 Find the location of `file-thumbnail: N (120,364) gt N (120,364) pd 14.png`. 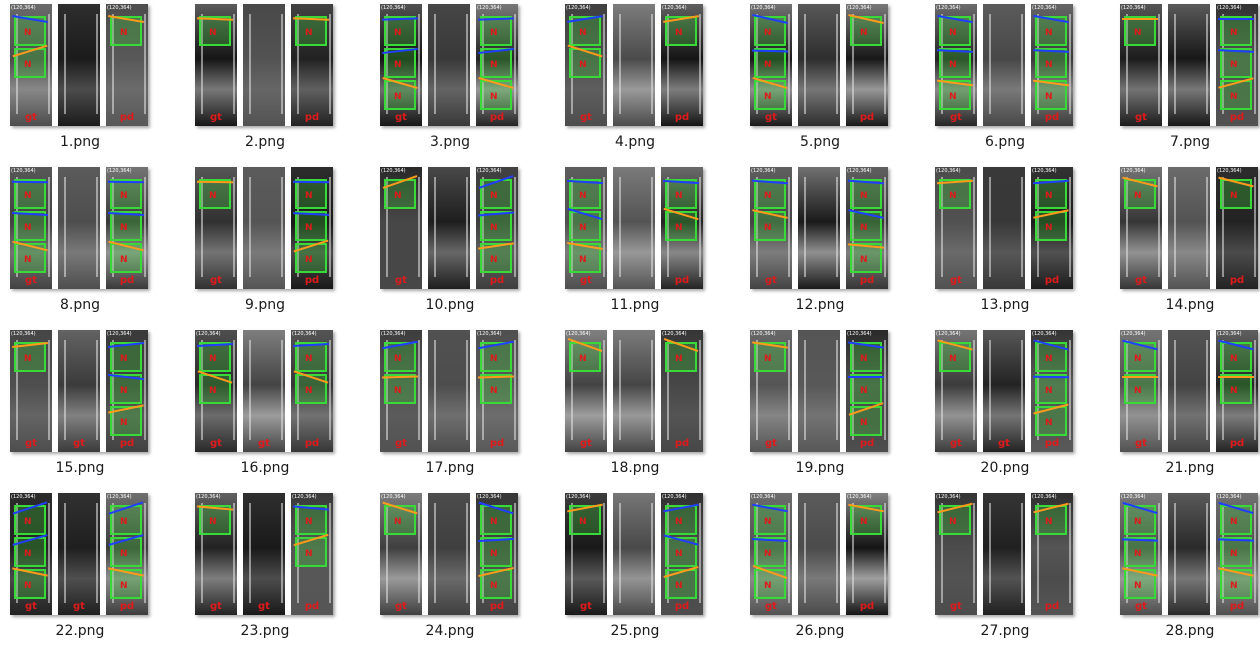

file-thumbnail: N (120,364) gt N (120,364) pd 14.png is located at coordinates (1188, 242).